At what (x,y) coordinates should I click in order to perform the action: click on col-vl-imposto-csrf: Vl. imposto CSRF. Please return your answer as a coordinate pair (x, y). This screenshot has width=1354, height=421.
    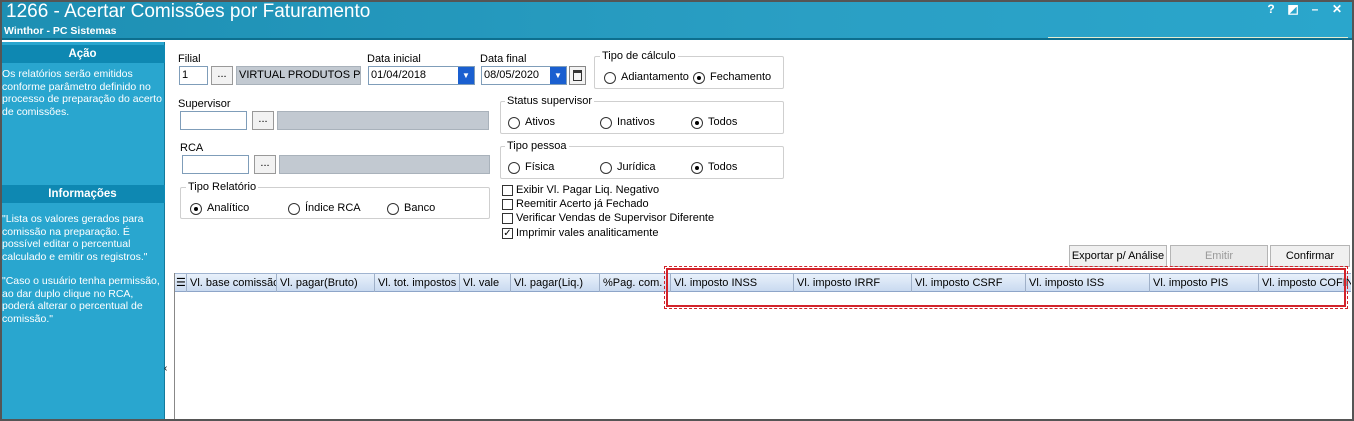
    Looking at the image, I should click on (969, 283).